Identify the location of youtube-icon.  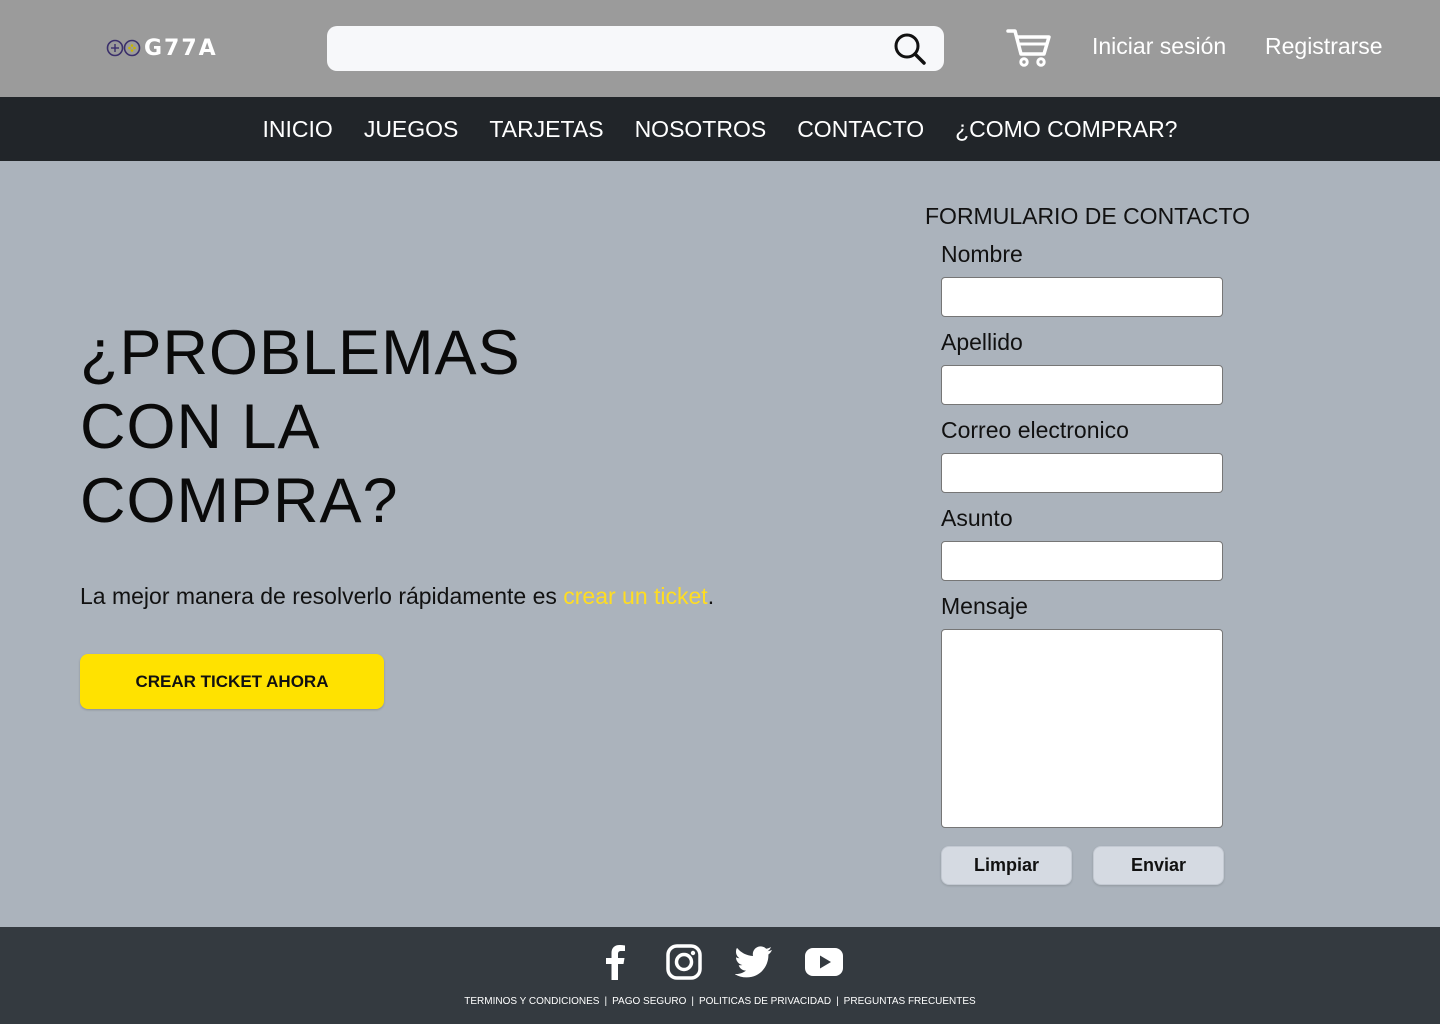
(824, 962).